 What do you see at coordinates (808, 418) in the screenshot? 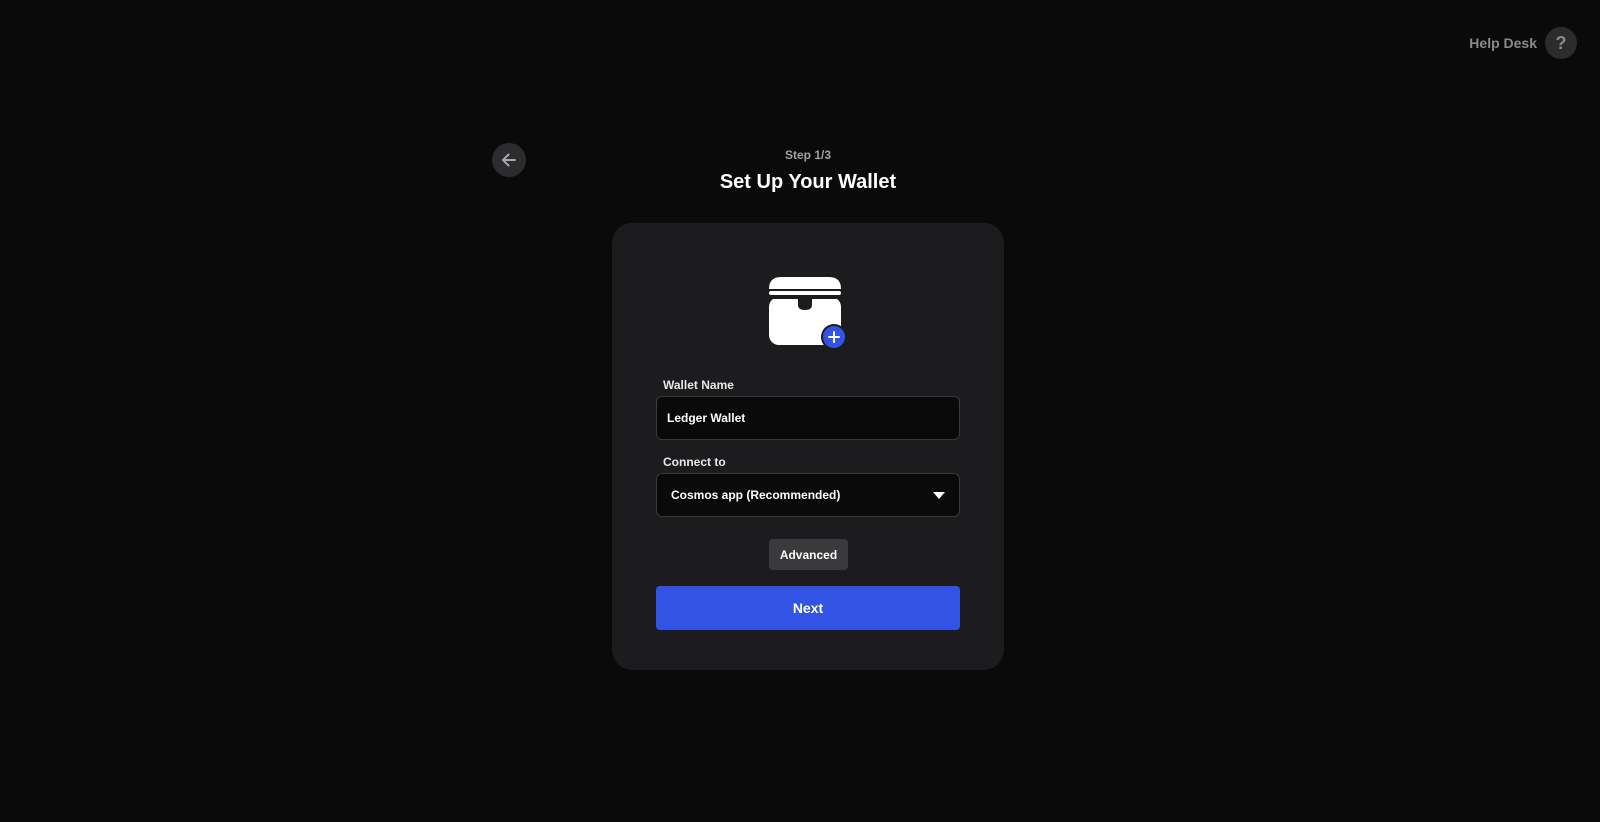
I see `wallet-name-input` at bounding box center [808, 418].